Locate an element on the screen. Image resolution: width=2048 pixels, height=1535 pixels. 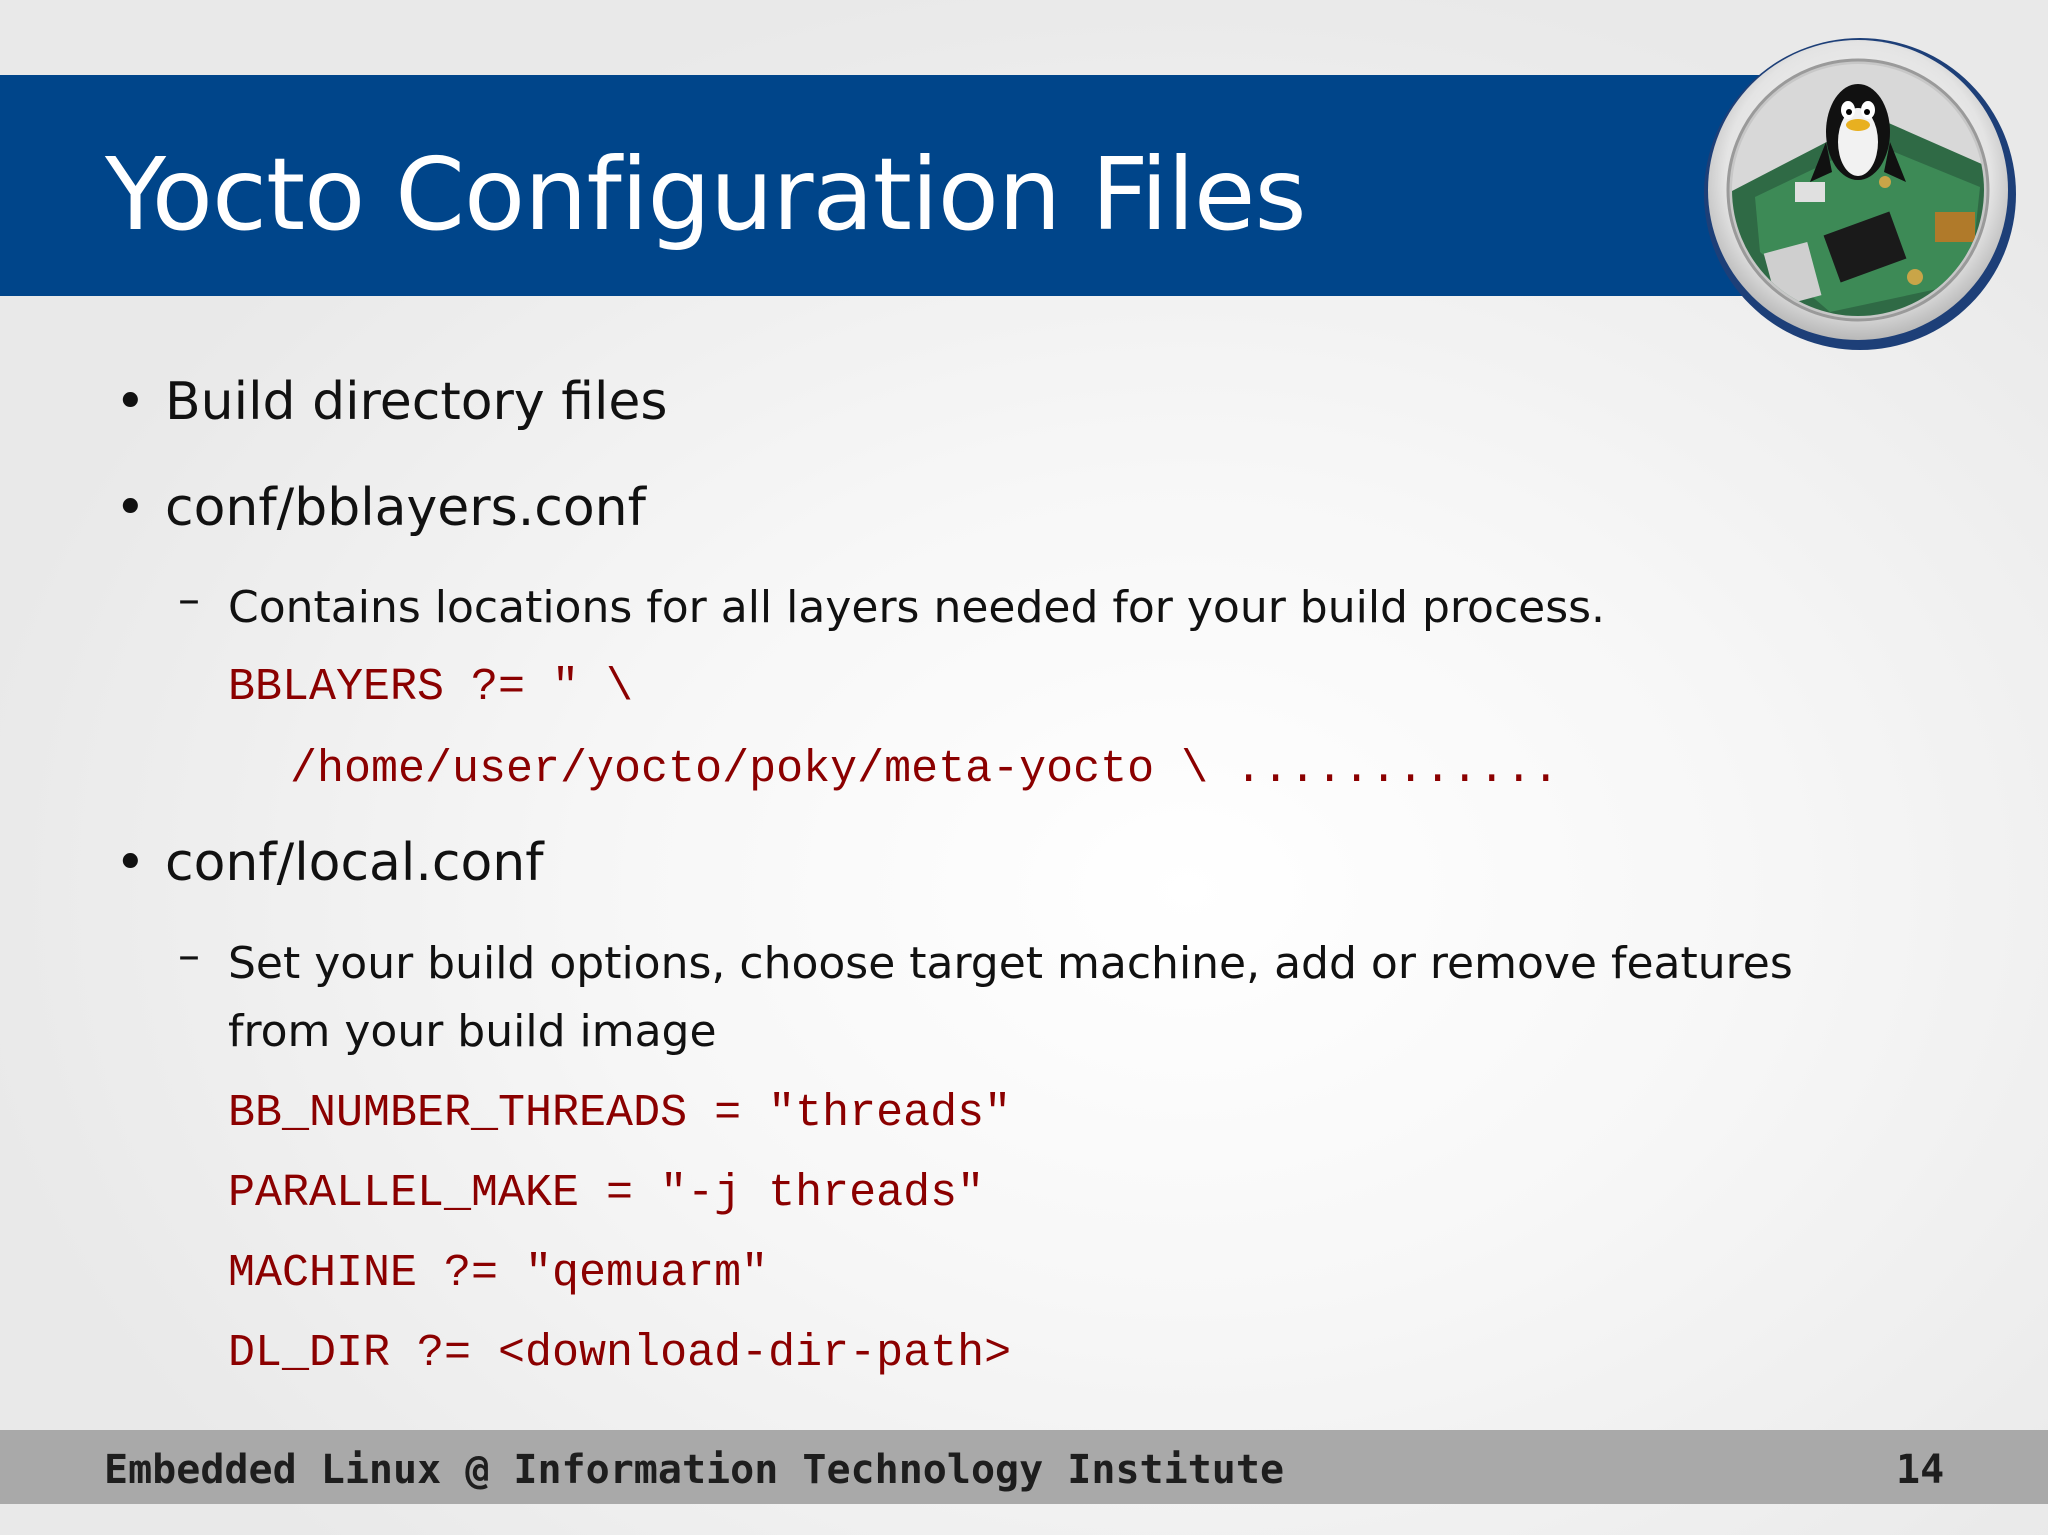
page-number: 14 is located at coordinates (1920, 1470).